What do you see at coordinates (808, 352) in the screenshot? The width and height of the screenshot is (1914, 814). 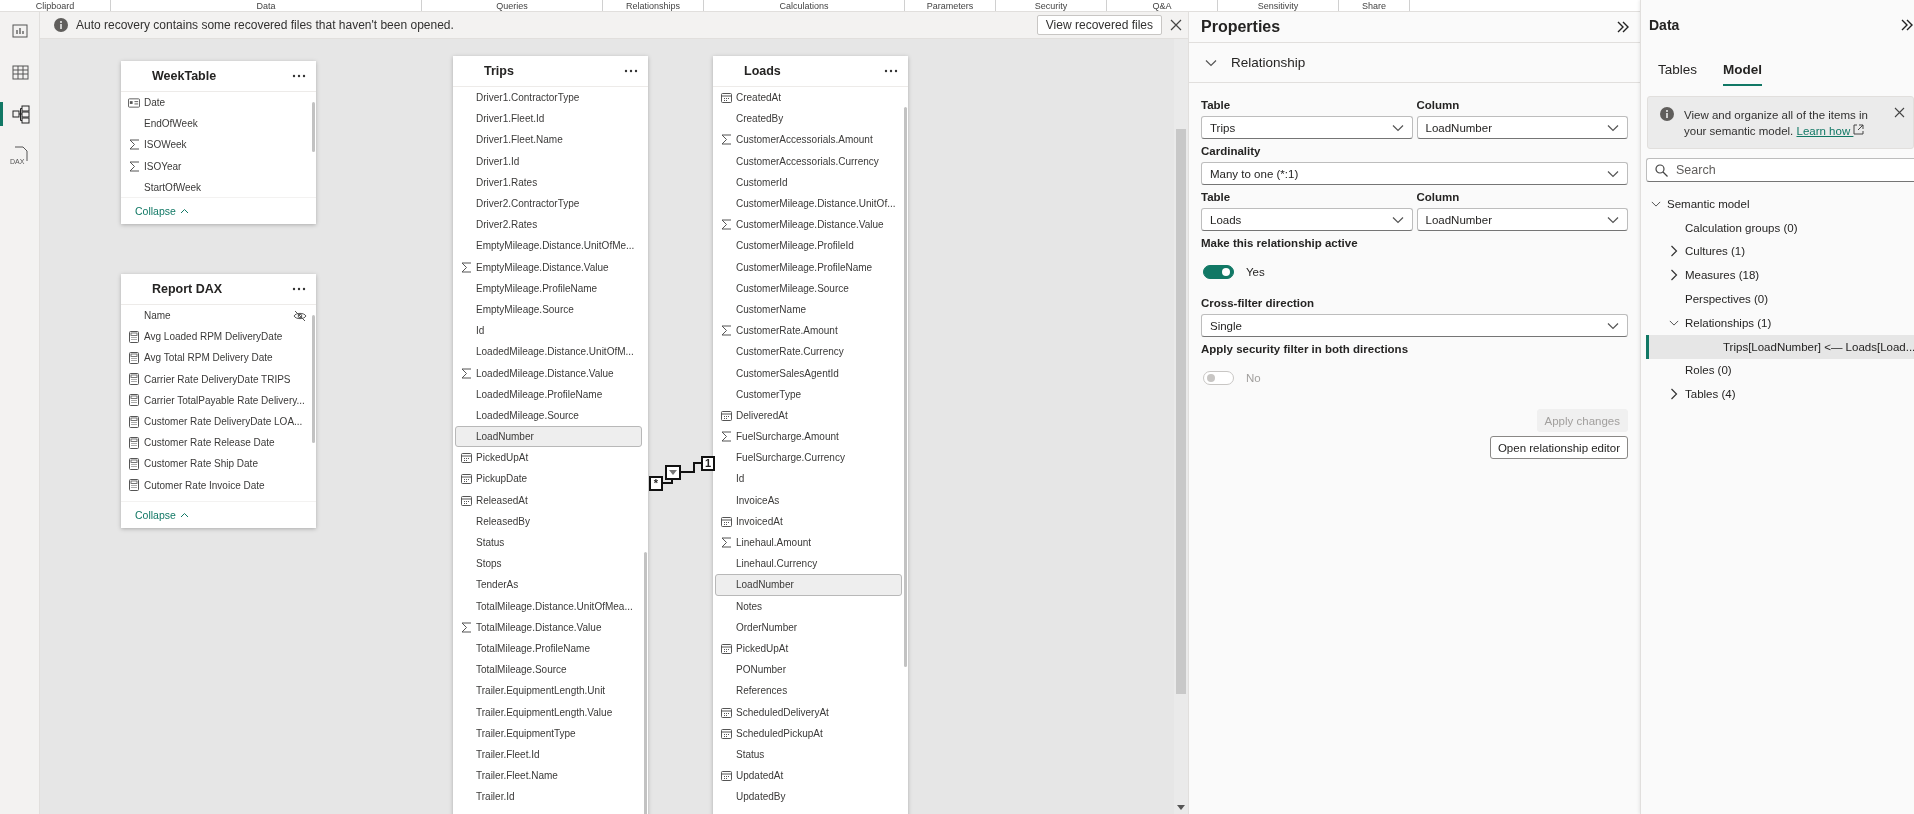 I see `field-row: CustomerRate.Currency` at bounding box center [808, 352].